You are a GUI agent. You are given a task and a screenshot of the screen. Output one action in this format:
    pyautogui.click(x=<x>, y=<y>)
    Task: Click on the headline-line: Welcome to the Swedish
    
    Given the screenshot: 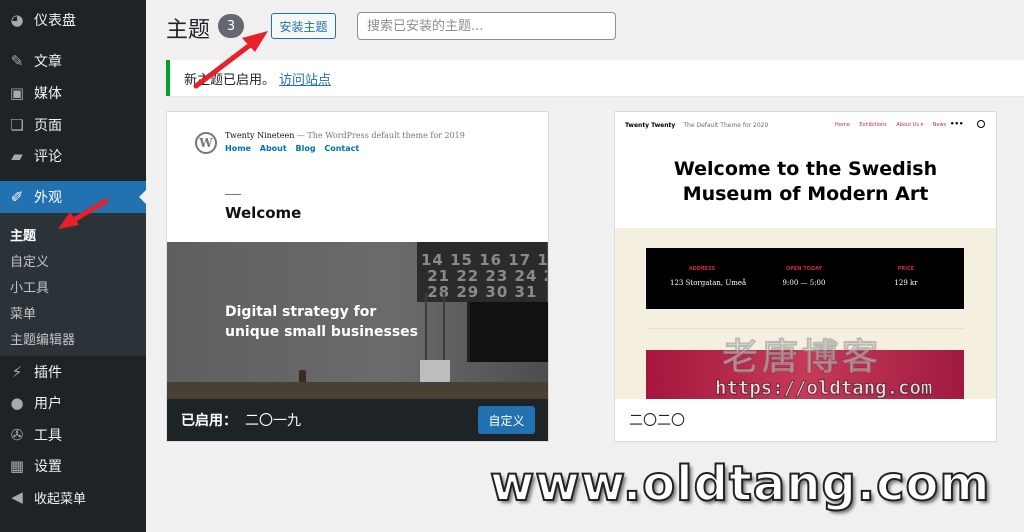 What is the action you would take?
    pyautogui.click(x=805, y=169)
    